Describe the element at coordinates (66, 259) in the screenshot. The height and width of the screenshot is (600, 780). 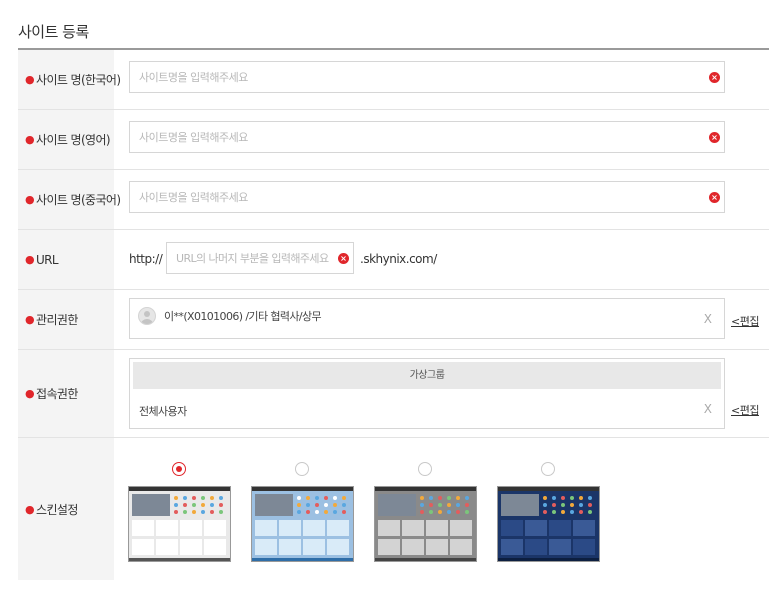
I see `label-url: ● URL` at that location.